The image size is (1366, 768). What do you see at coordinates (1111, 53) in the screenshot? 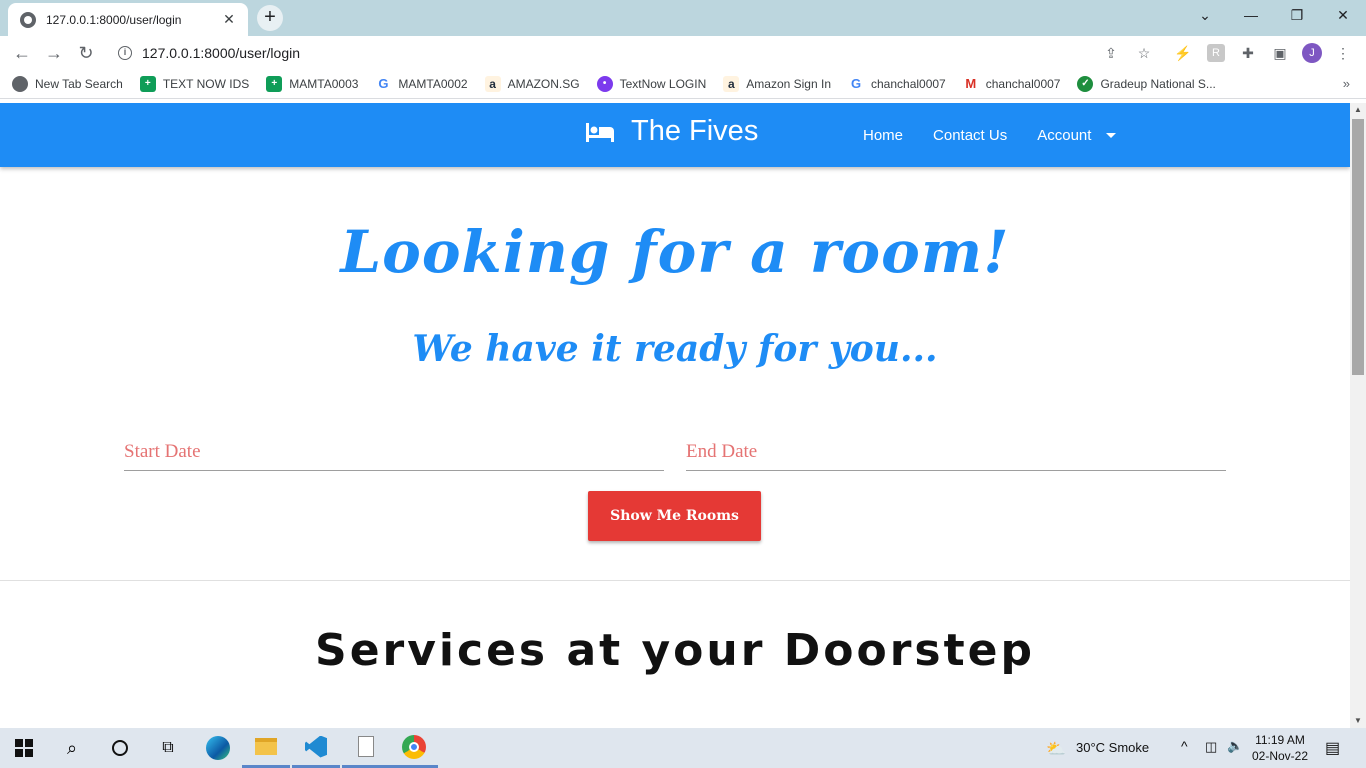
I see `share-icon: ⇪` at bounding box center [1111, 53].